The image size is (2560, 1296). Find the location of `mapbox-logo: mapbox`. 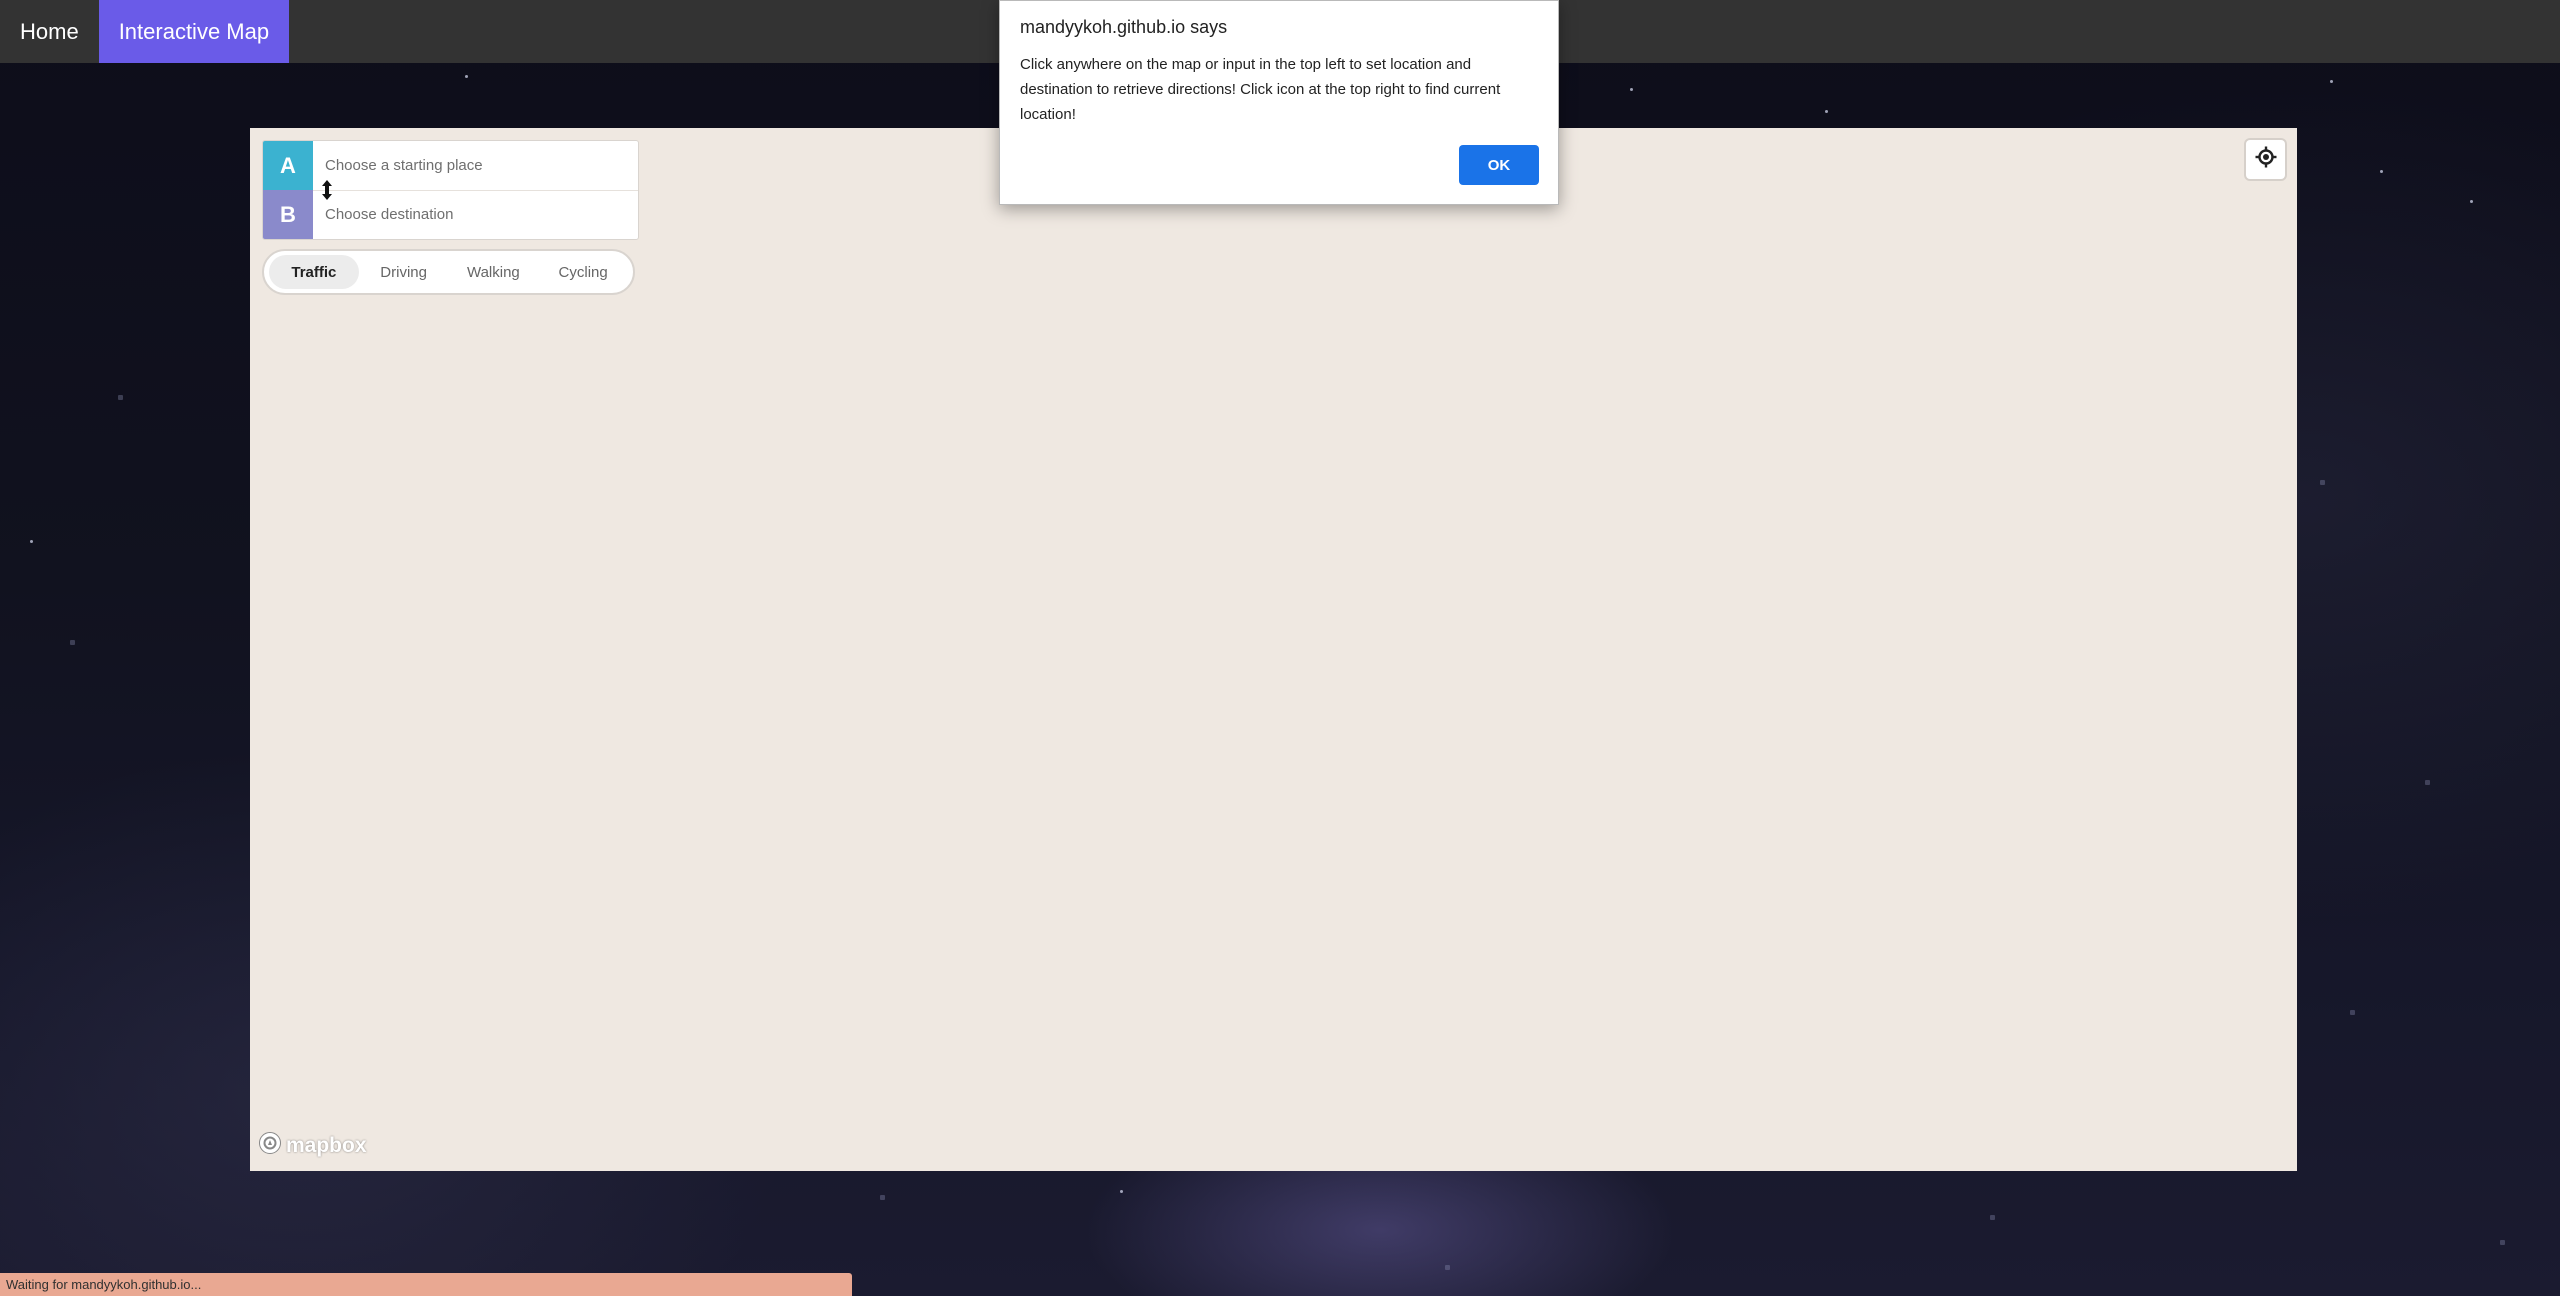

mapbox-logo: mapbox is located at coordinates (312, 1146).